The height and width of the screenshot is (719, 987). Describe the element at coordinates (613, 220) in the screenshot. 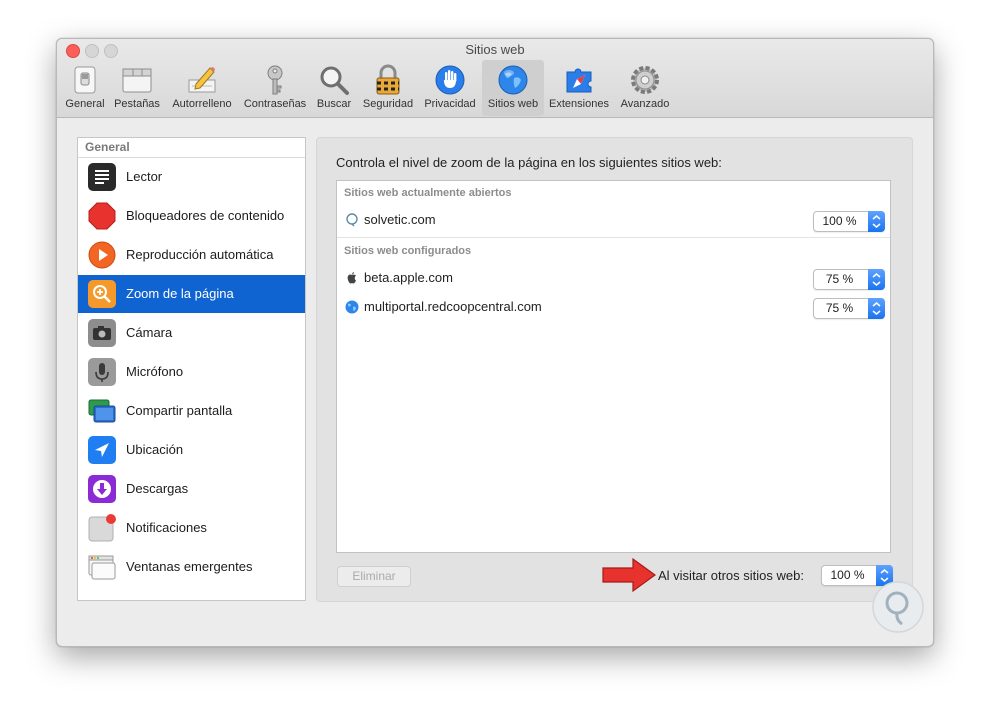

I see `site-row-solvetic: solvetic.com 100 %` at that location.